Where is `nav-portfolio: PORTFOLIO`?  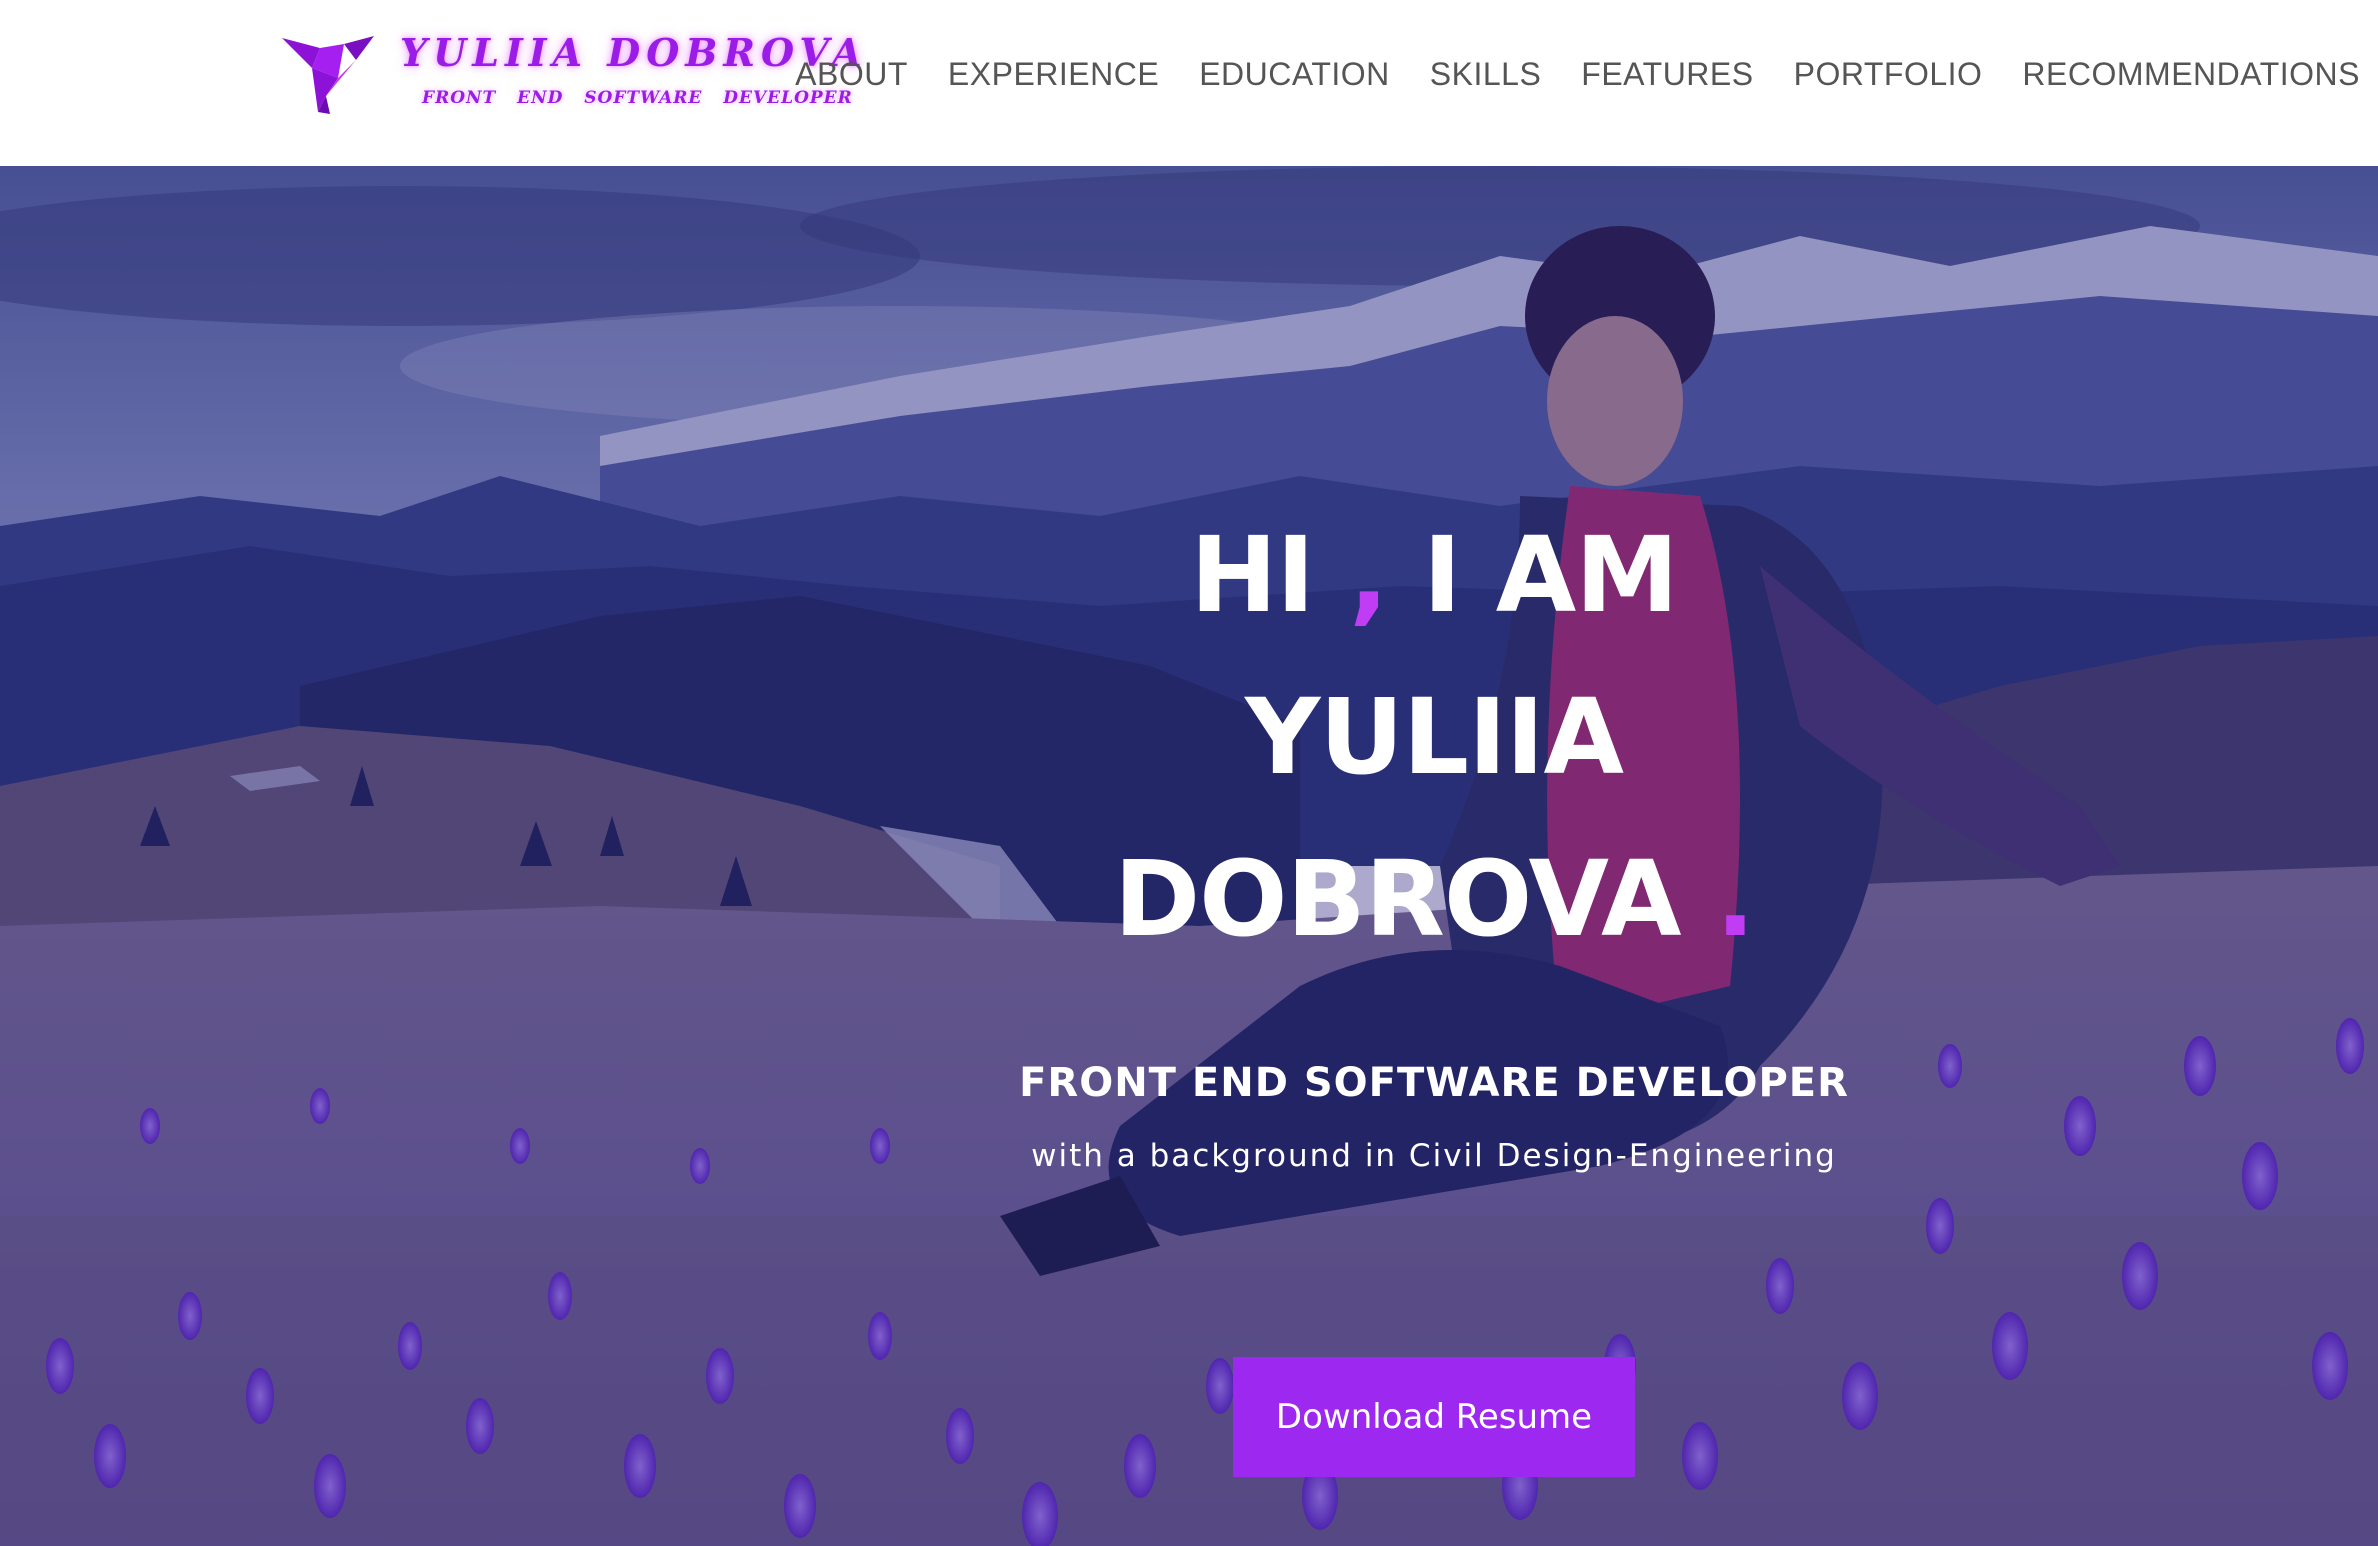
nav-portfolio: PORTFOLIO is located at coordinates (1888, 74).